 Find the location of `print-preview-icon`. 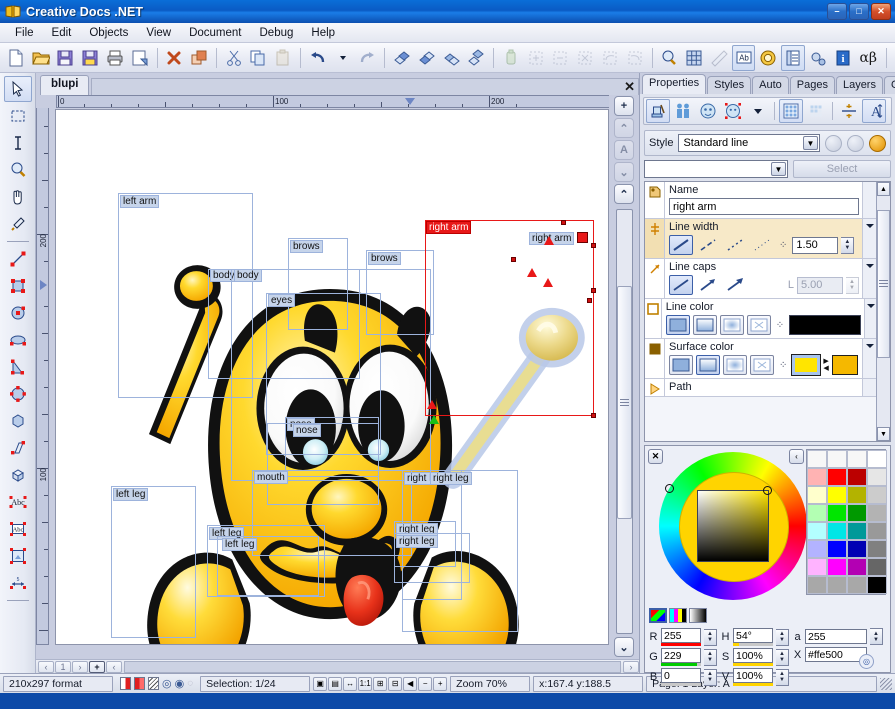

print-preview-icon is located at coordinates (140, 58).